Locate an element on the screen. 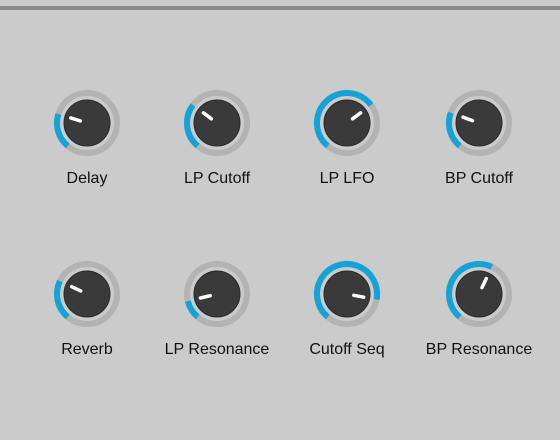 Image resolution: width=560 pixels, height=440 pixels. knob-label-lp-resonance: LP Resonance is located at coordinates (217, 349).